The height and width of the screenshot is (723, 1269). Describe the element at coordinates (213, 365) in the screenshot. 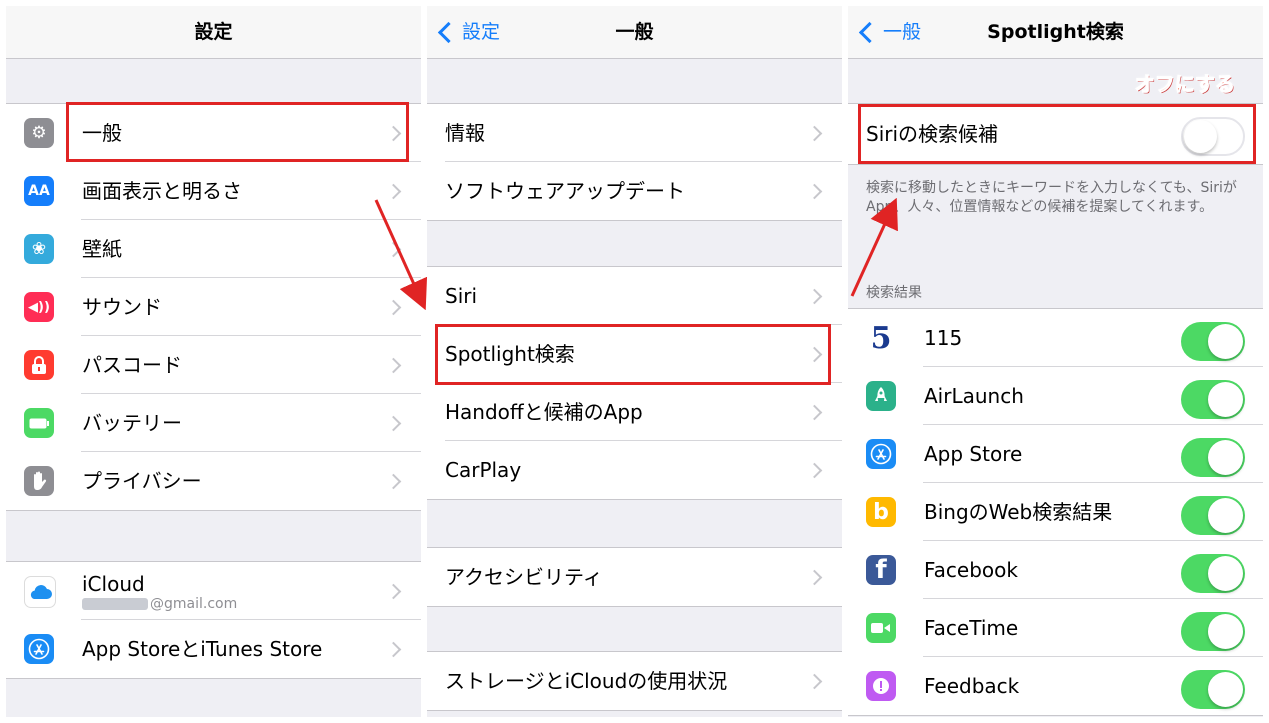

I see `settings-item-passcode: パスコード` at that location.